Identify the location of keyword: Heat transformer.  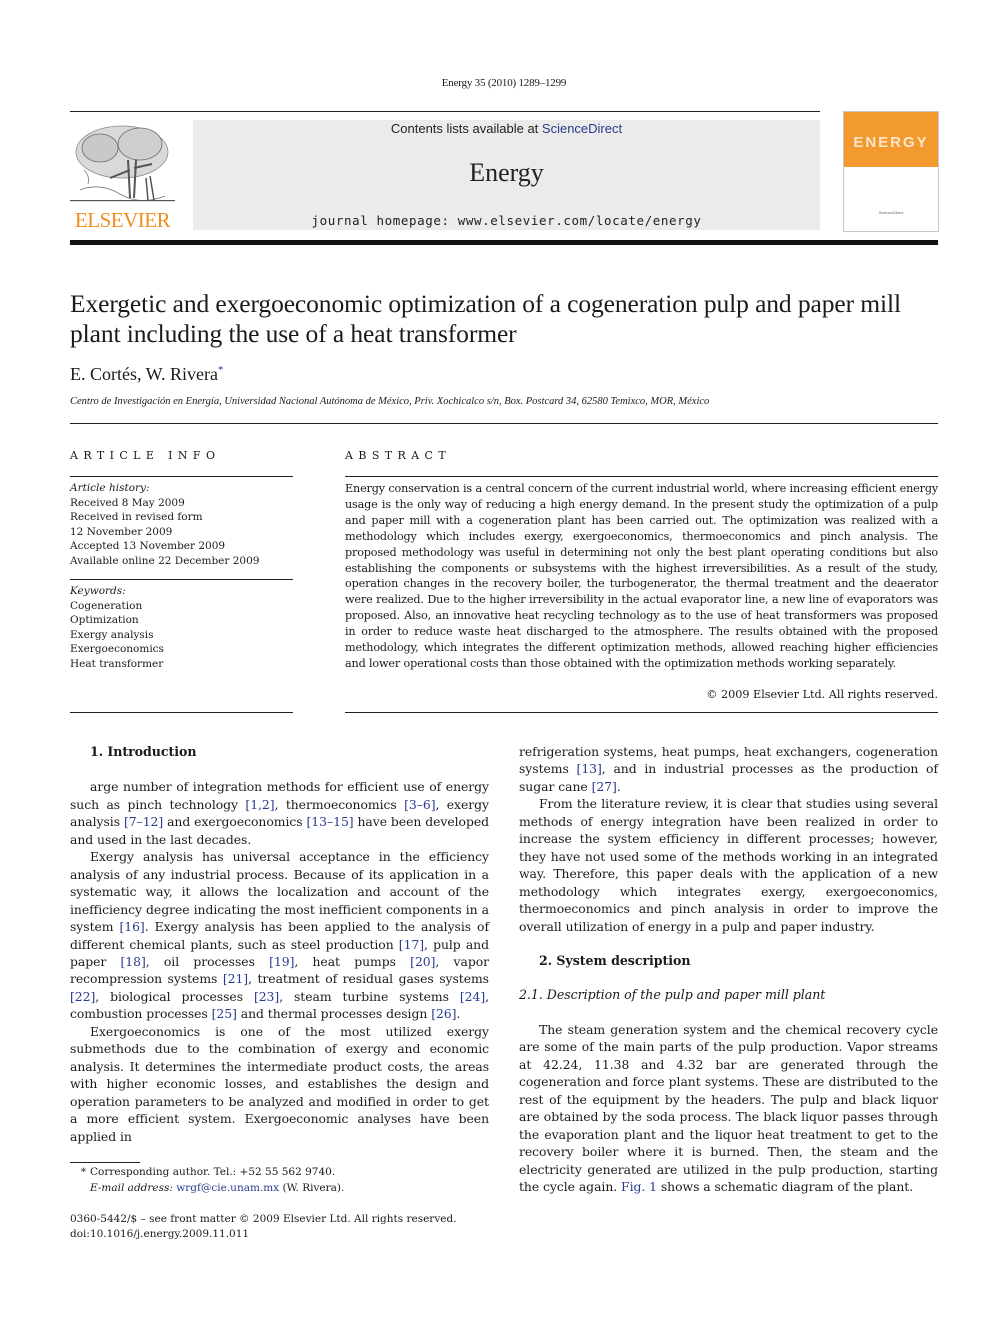
(117, 663).